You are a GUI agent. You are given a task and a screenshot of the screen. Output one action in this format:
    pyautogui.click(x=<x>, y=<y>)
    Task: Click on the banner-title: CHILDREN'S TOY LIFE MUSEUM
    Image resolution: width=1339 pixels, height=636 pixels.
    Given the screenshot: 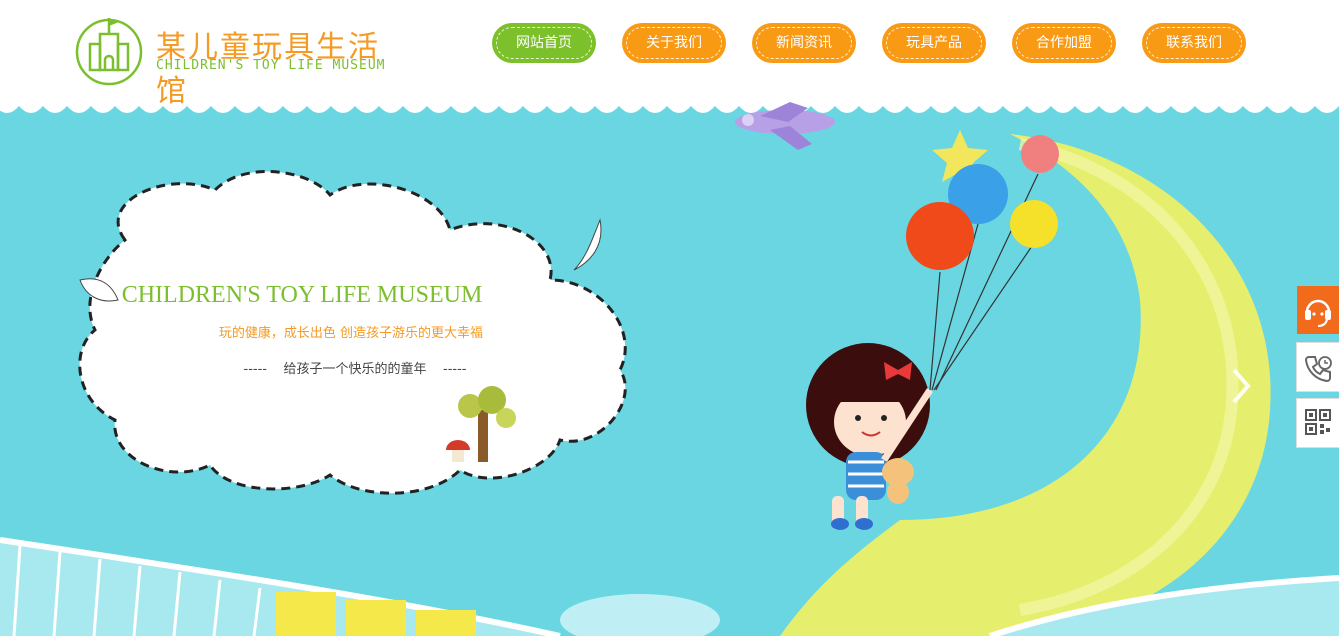 What is the action you would take?
    pyautogui.click(x=302, y=295)
    